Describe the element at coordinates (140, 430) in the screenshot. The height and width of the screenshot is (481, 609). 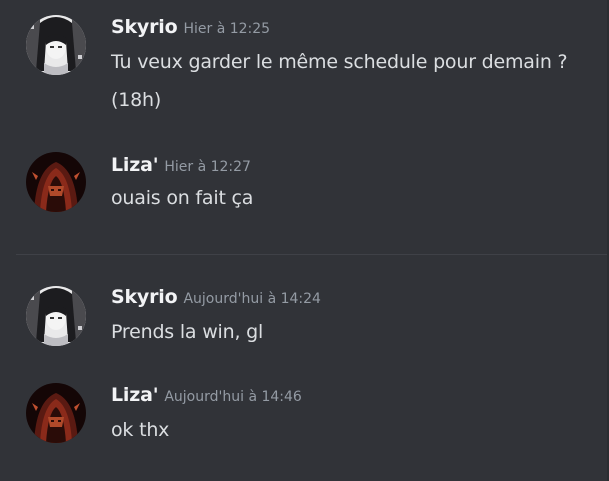
I see `message-line: ok thx` at that location.